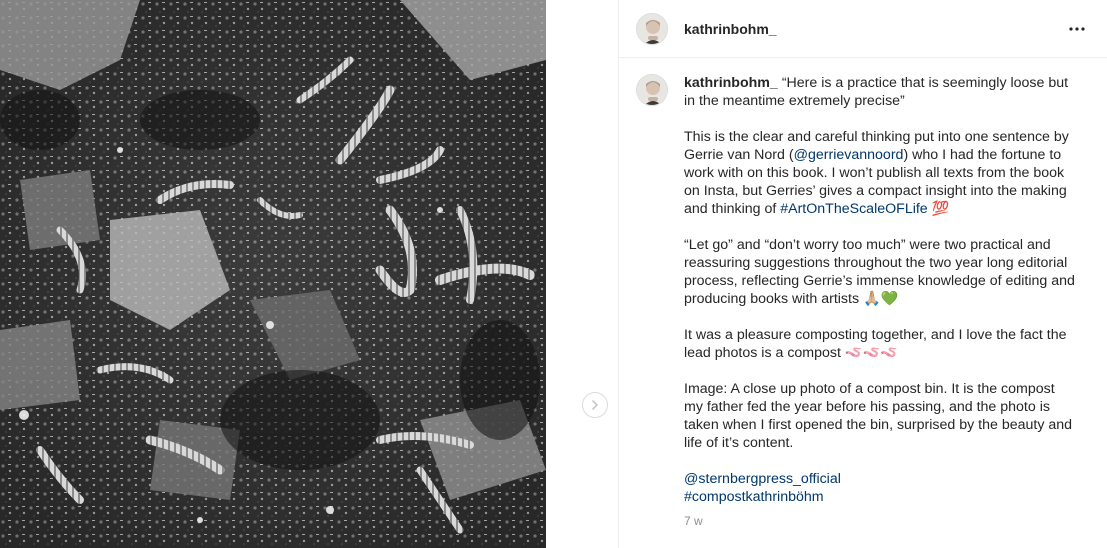 This screenshot has height=548, width=1107. Describe the element at coordinates (693, 521) in the screenshot. I see `post-timestamp: 7 w` at that location.